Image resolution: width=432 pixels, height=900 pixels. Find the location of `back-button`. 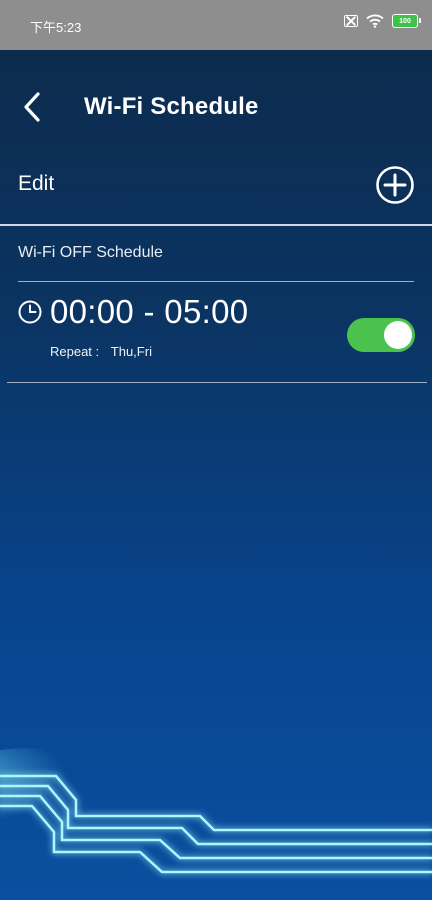

back-button is located at coordinates (33, 107).